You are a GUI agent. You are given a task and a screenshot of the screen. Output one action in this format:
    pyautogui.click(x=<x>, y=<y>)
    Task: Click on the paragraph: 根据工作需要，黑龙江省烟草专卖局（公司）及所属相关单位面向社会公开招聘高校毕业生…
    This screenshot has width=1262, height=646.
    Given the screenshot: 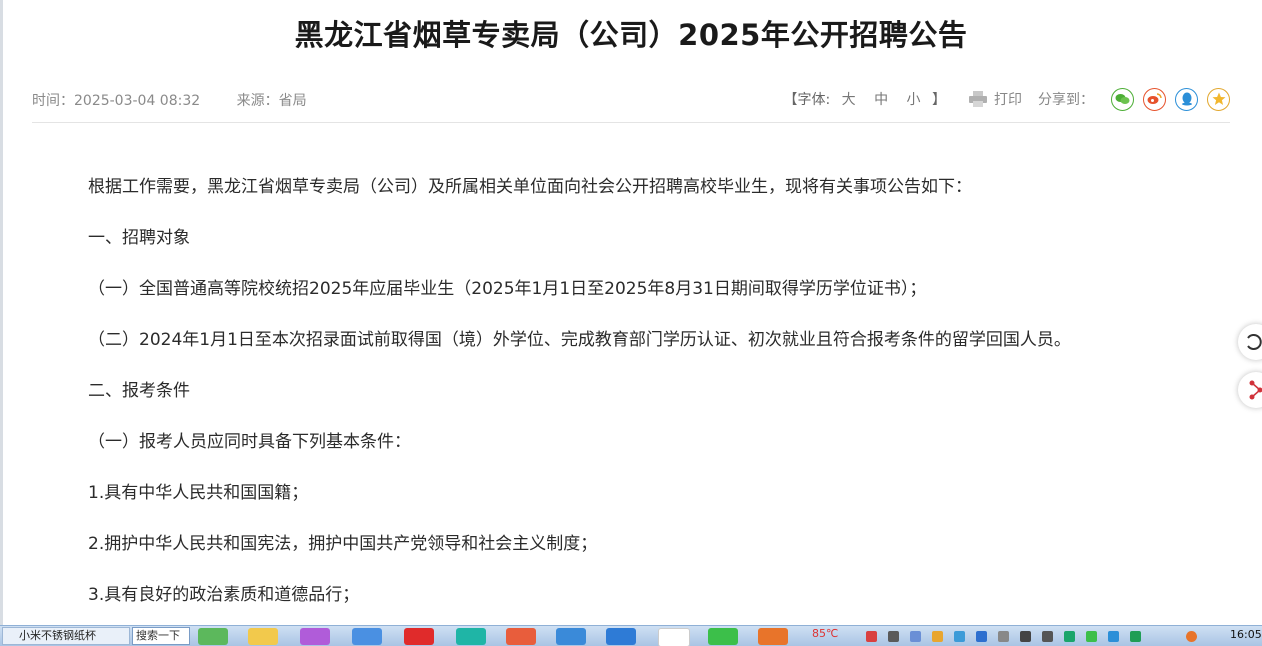 What is the action you would take?
    pyautogui.click(x=643, y=201)
    